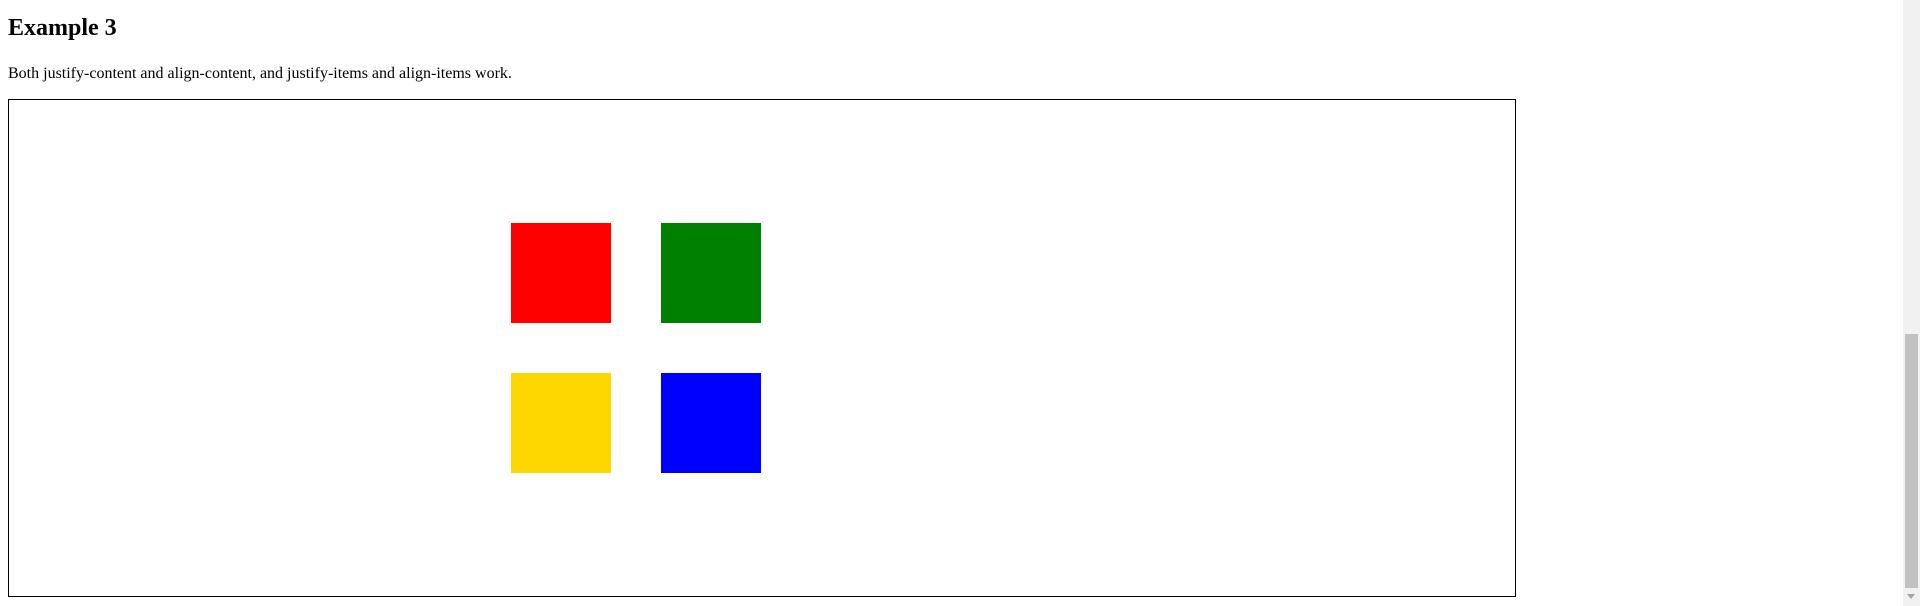  What do you see at coordinates (561, 273) in the screenshot?
I see `grid-item-red` at bounding box center [561, 273].